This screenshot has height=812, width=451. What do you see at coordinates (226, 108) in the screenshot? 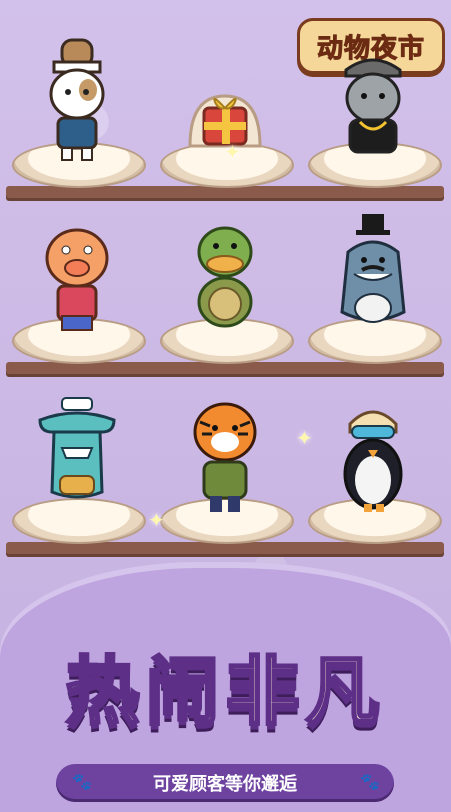
I see `customer-slot-gift-box` at bounding box center [226, 108].